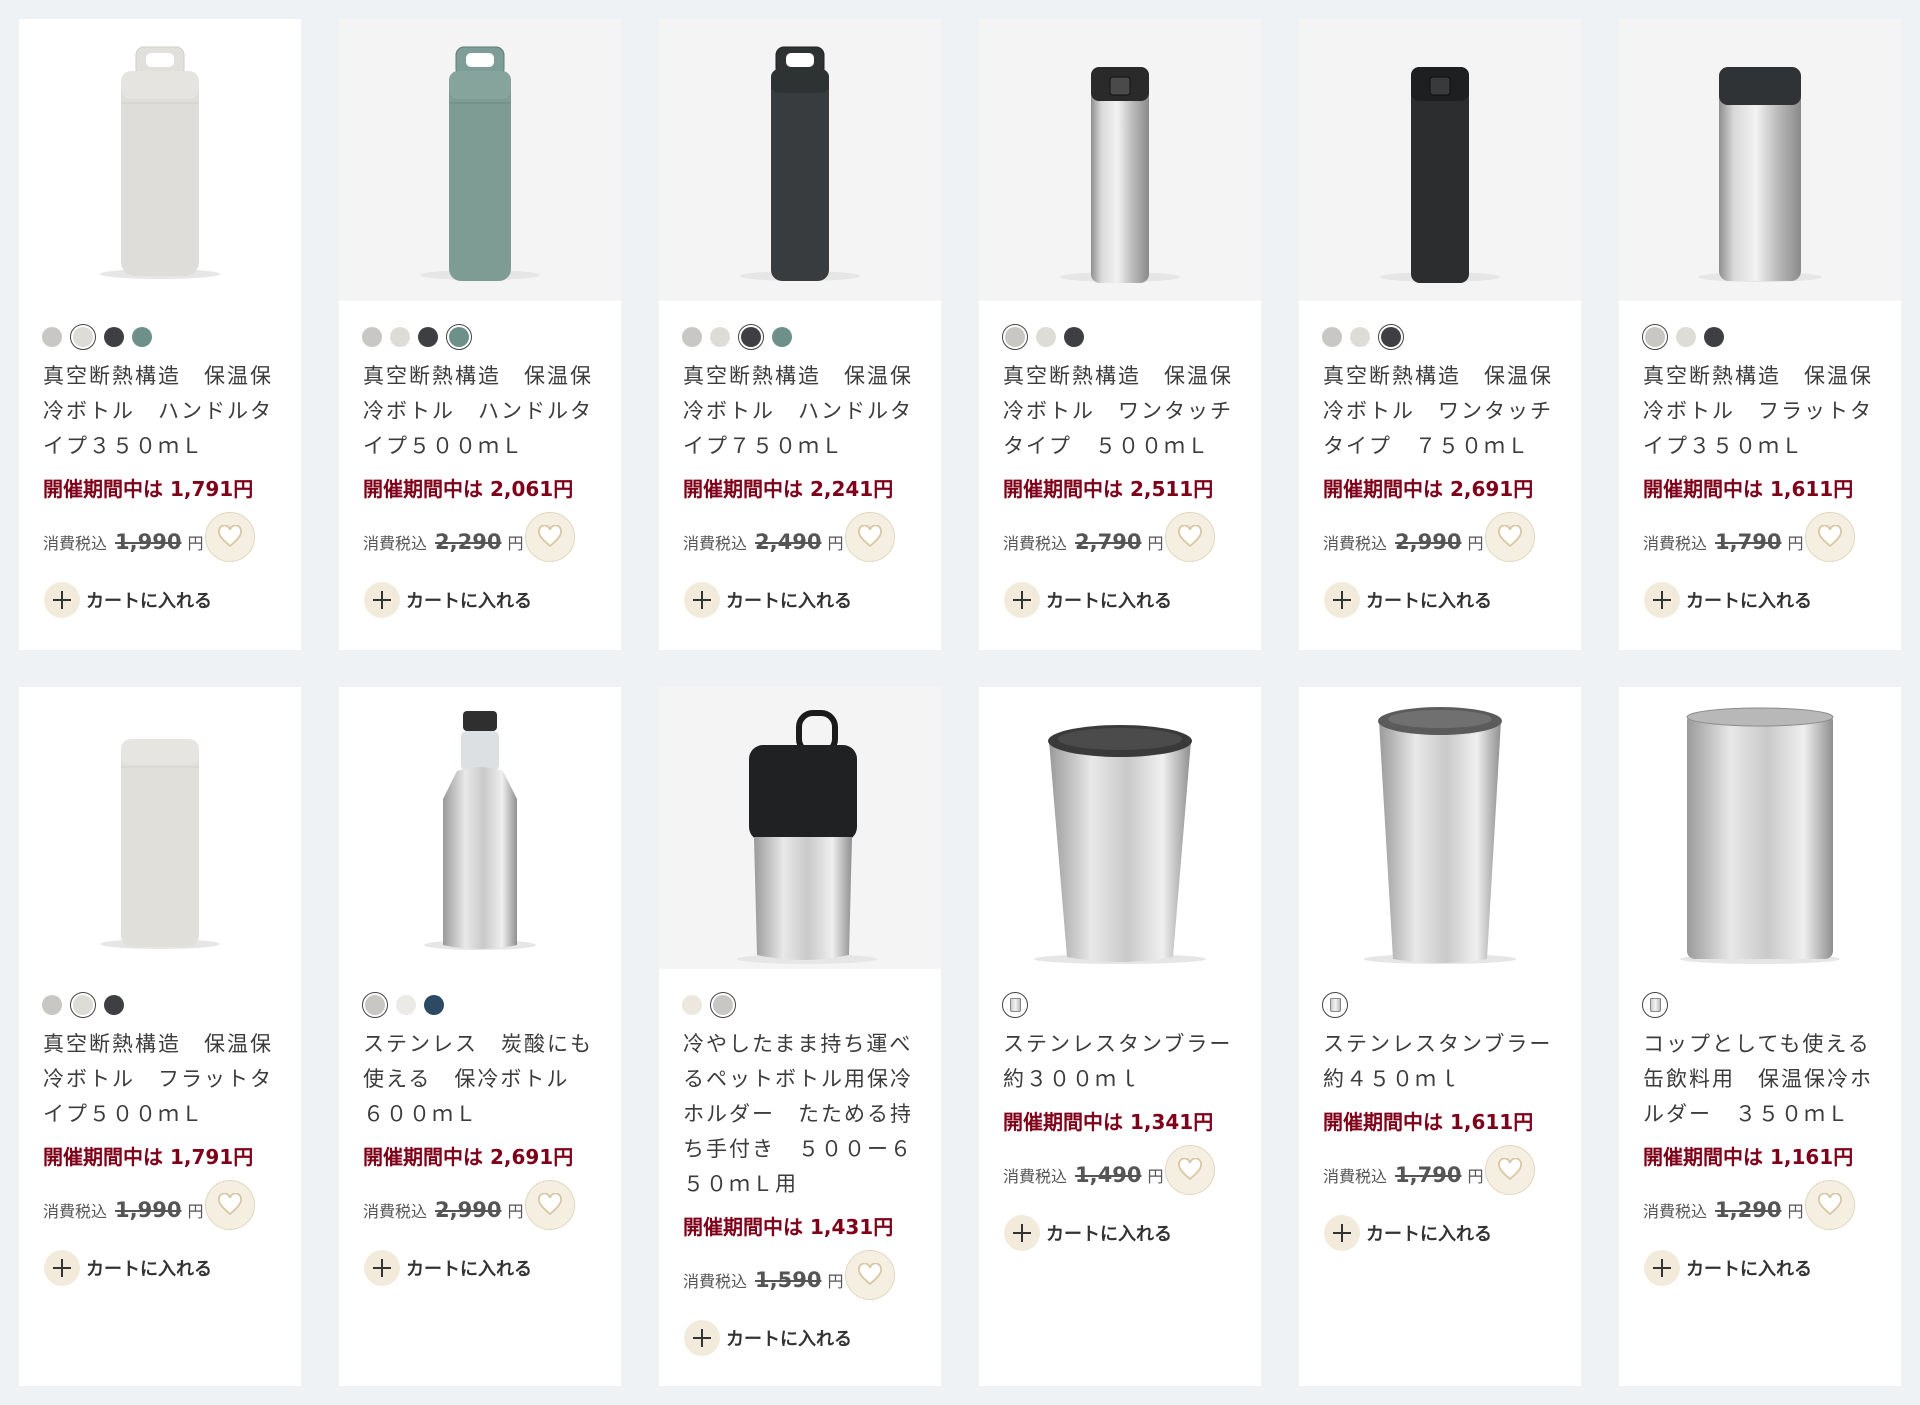  Describe the element at coordinates (160, 411) in the screenshot. I see `product-name: 真空断熱構造 保温保冷ボトル ハンドルタイプ３５０ｍＬ` at that location.